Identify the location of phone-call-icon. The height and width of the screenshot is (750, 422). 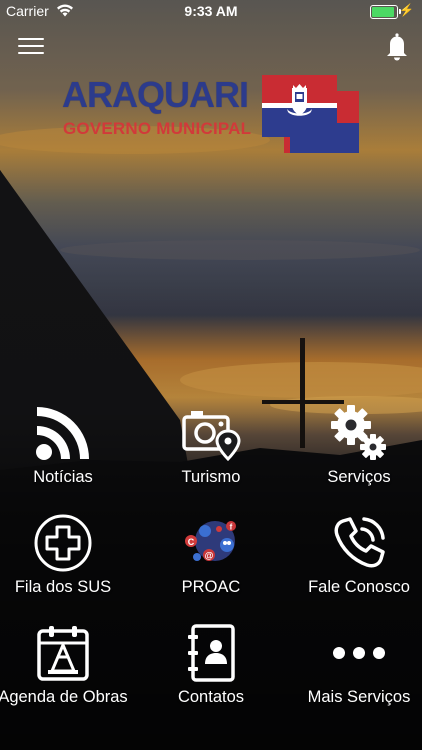
(355, 543).